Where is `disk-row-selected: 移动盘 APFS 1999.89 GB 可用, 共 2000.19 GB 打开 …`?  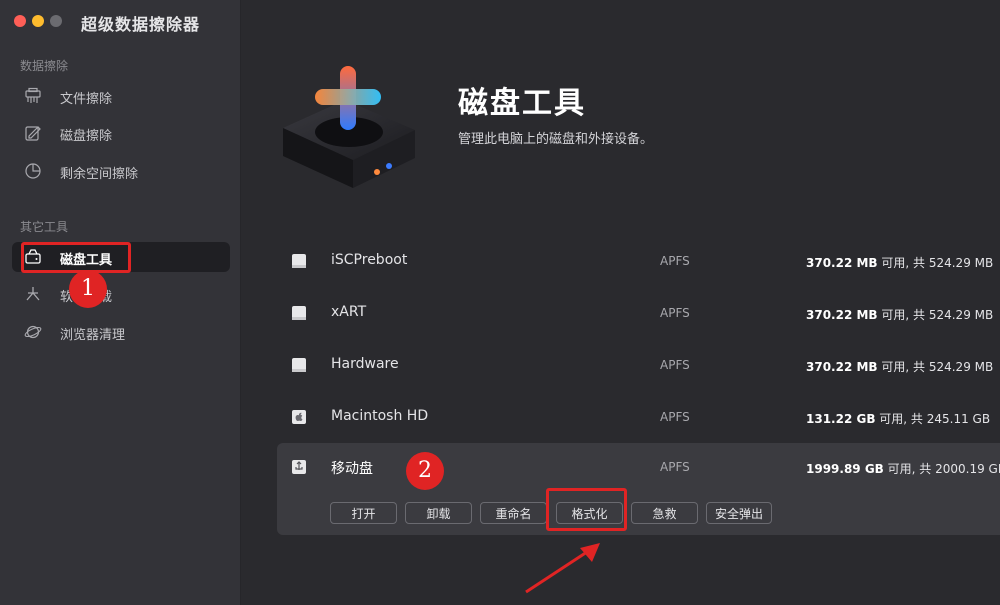
disk-row-selected: 移动盘 APFS 1999.89 GB 可用, 共 2000.19 GB 打开 … is located at coordinates (638, 489).